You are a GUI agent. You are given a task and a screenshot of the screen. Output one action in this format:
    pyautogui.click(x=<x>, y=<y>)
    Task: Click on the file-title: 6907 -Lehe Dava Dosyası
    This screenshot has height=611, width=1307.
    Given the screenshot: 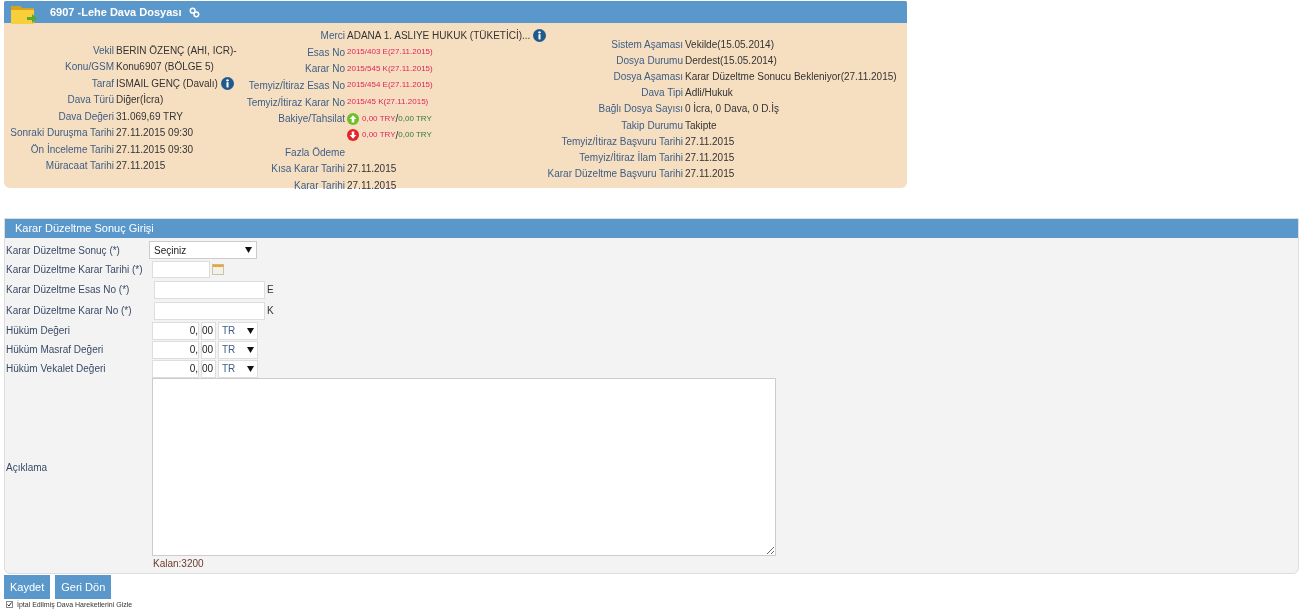 What is the action you would take?
    pyautogui.click(x=116, y=12)
    